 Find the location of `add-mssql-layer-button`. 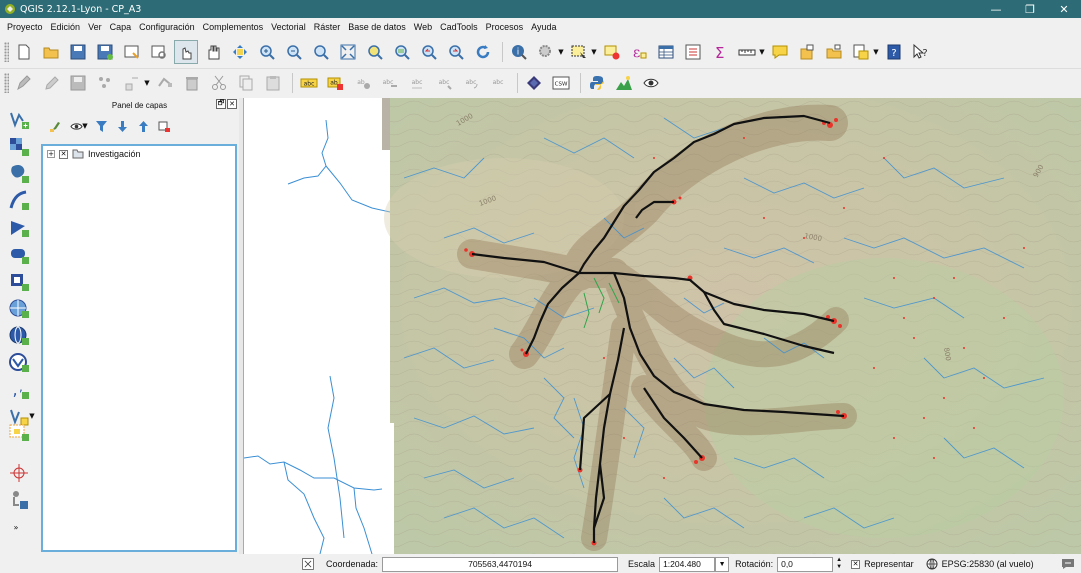

add-mssql-layer-button is located at coordinates (19, 228).